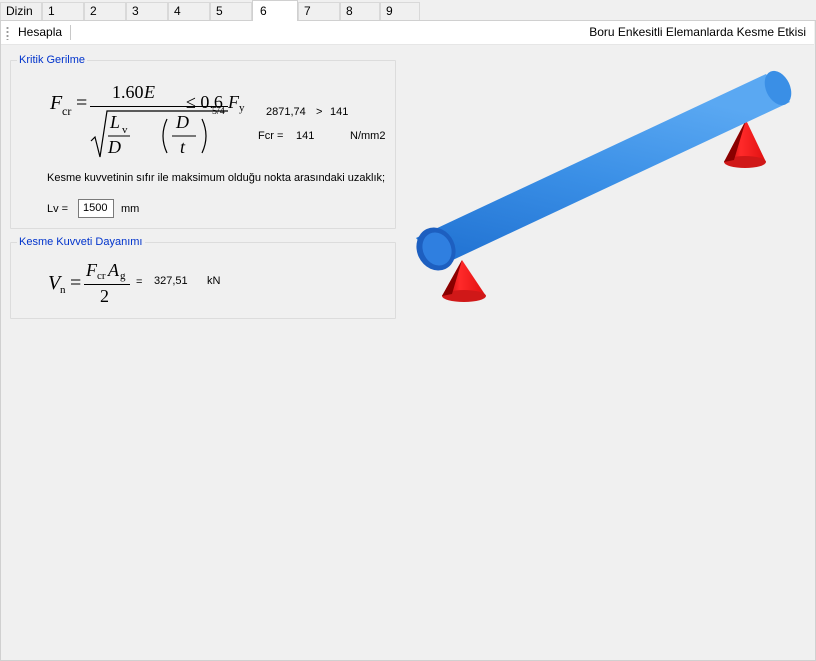  I want to click on tab-1: 1, so click(63, 11).